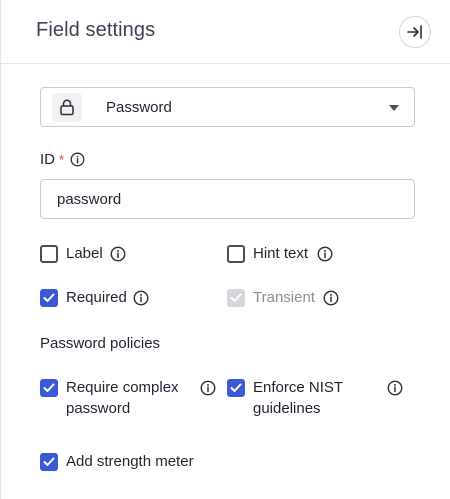  I want to click on collapse-panel-button, so click(415, 32).